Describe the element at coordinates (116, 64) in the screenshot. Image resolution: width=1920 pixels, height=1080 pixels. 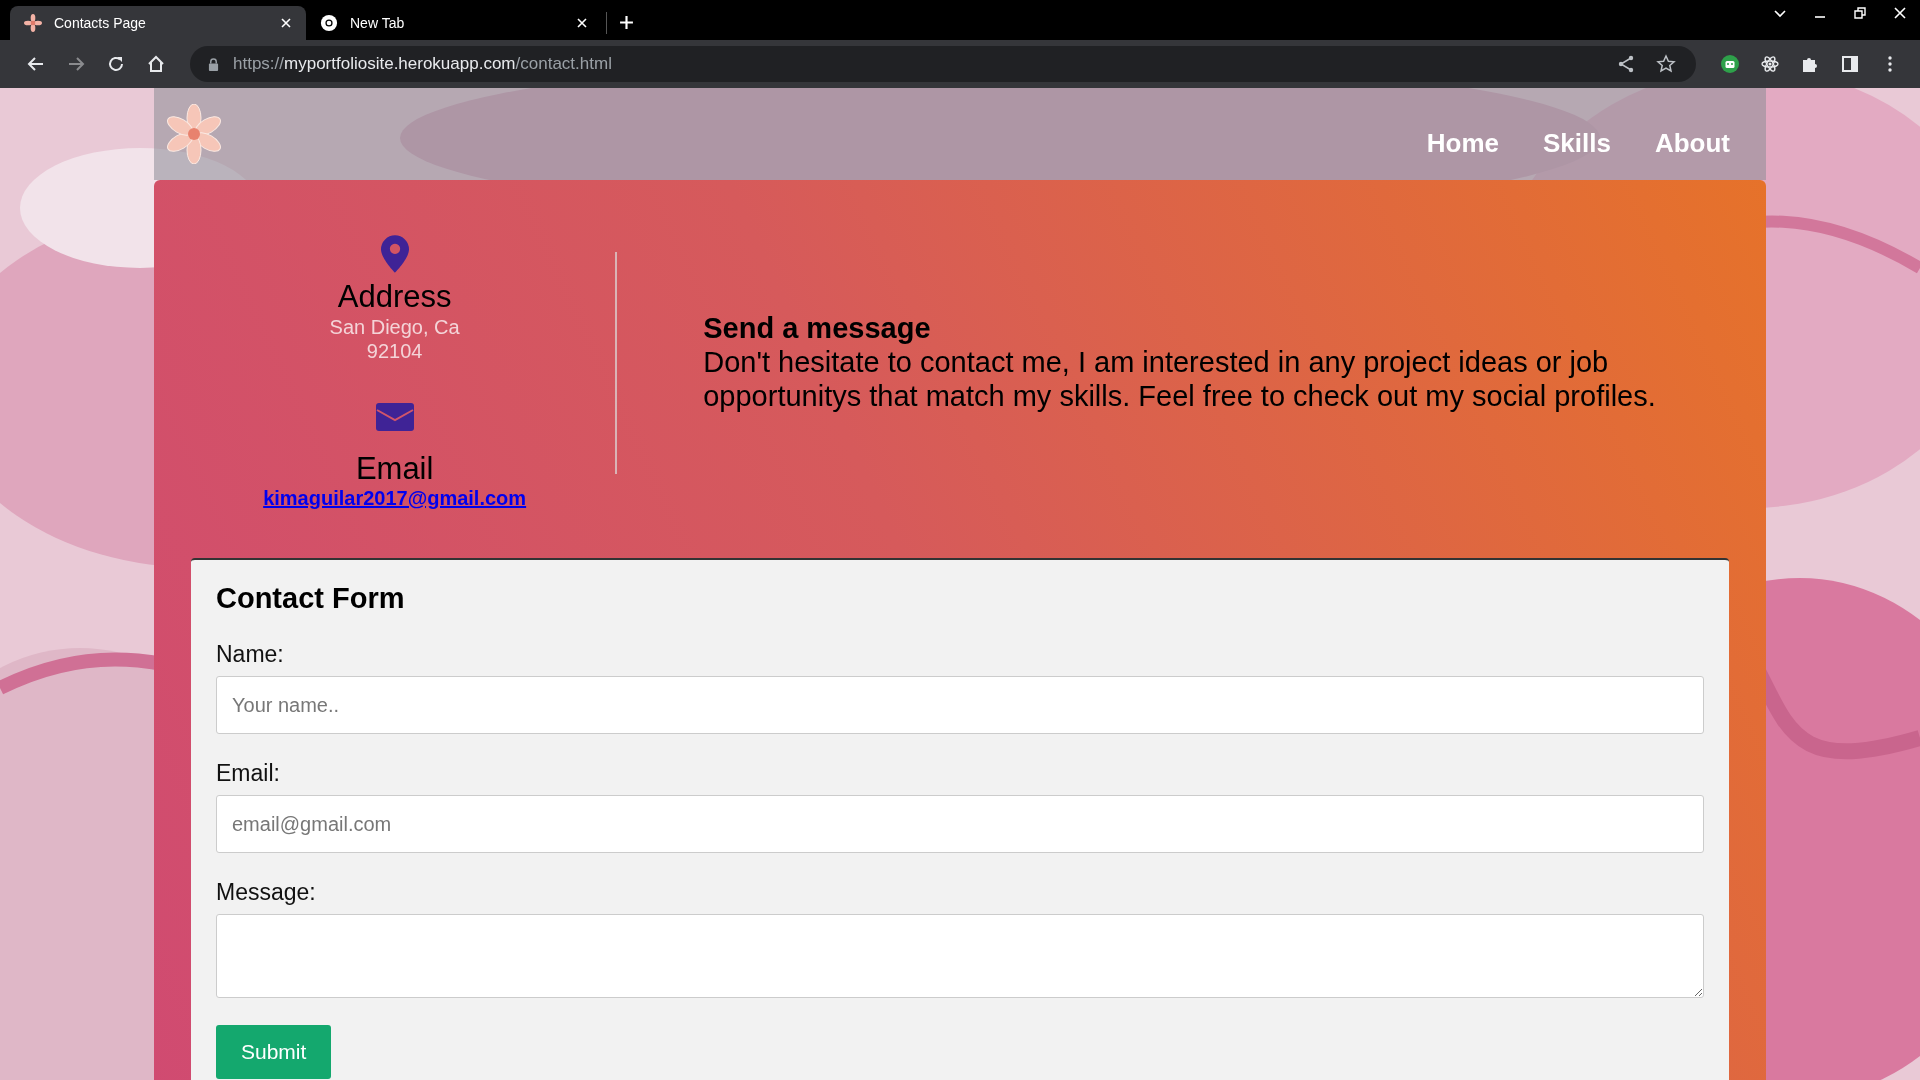
I see `reload-icon` at that location.